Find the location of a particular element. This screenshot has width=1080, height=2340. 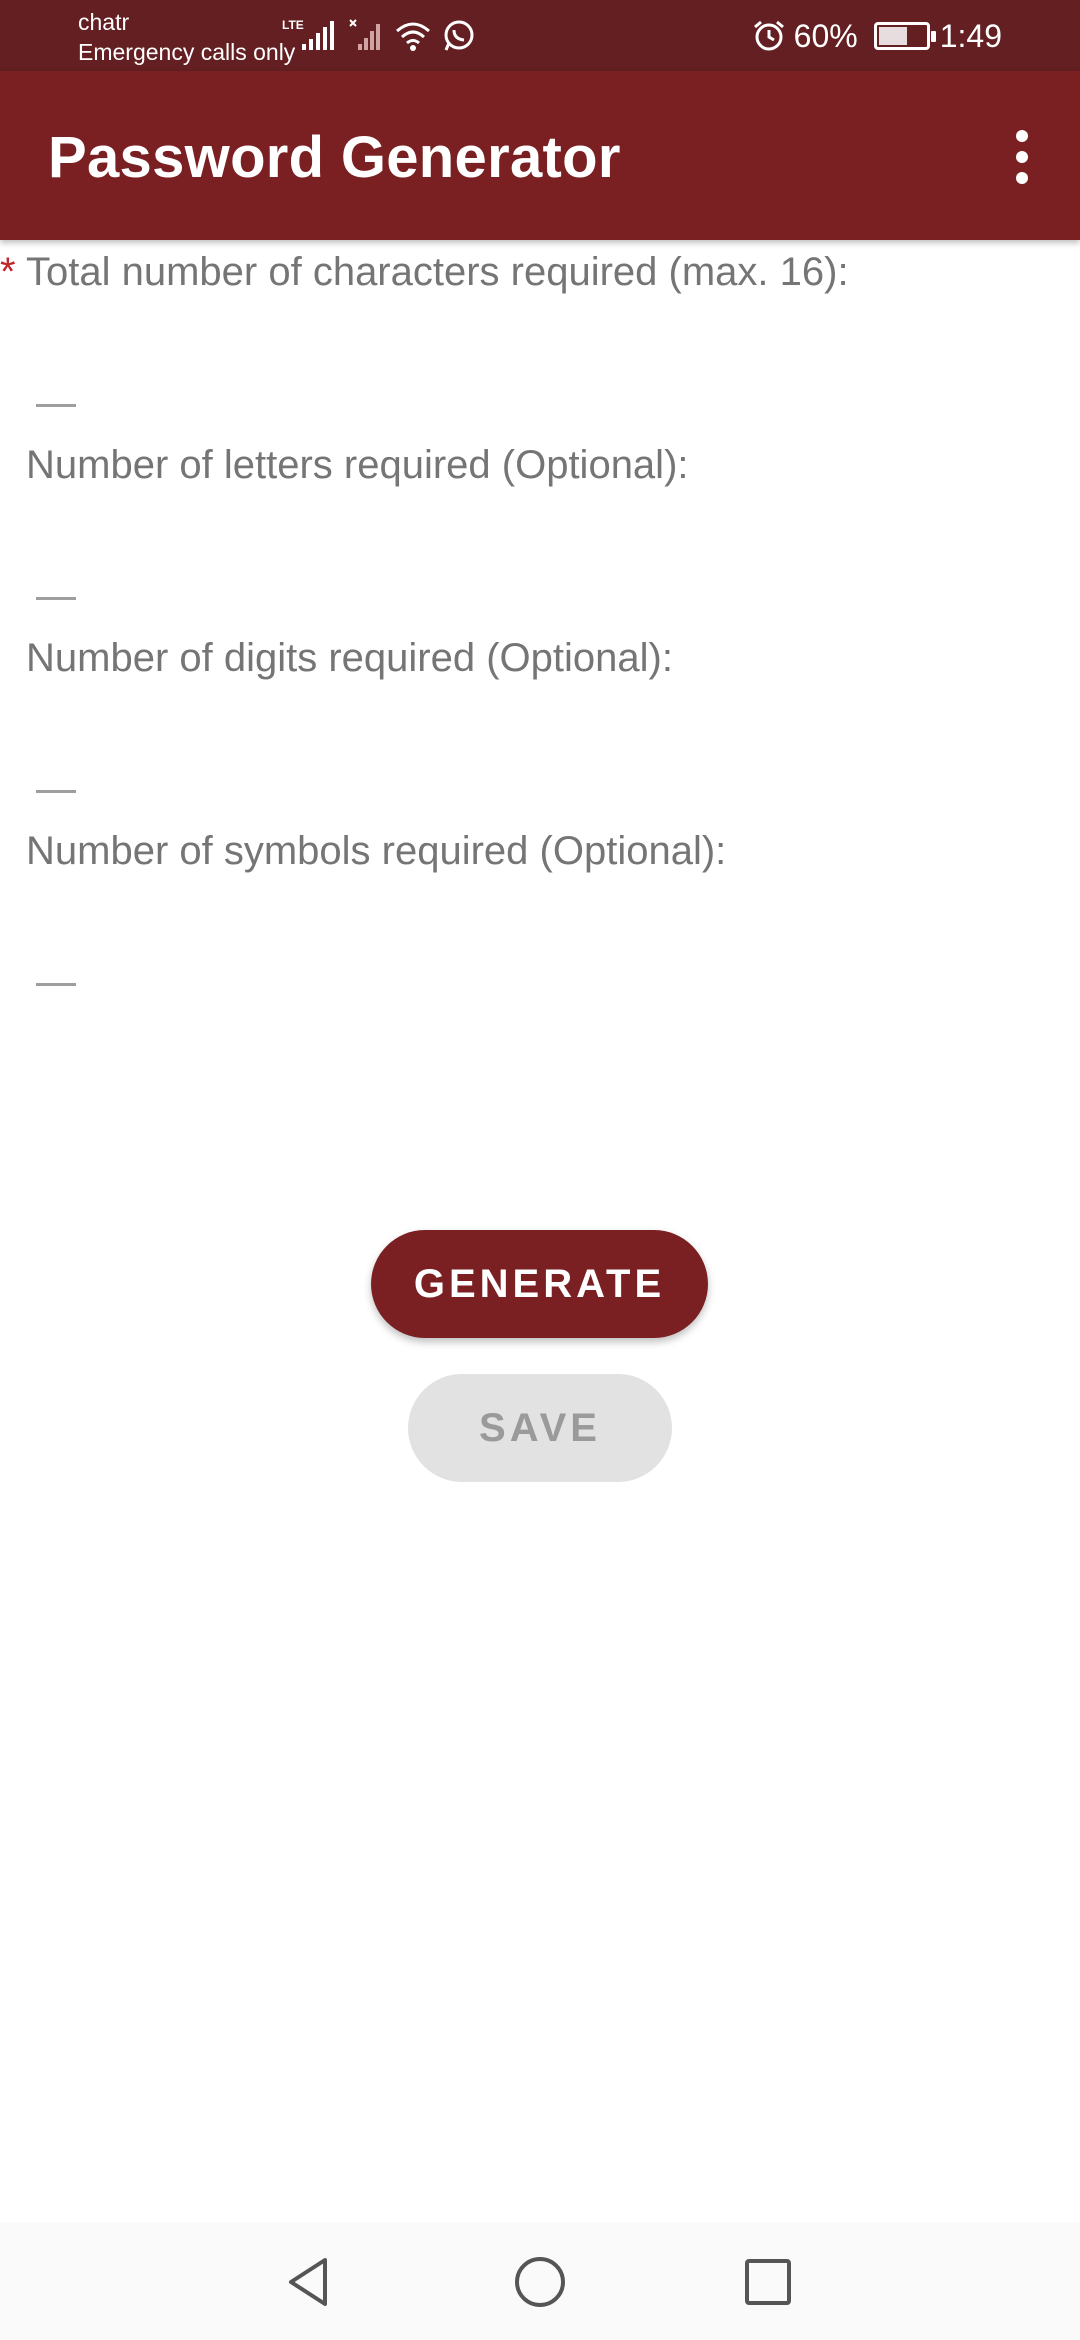

generate-button: GENERATE is located at coordinates (539, 1284).